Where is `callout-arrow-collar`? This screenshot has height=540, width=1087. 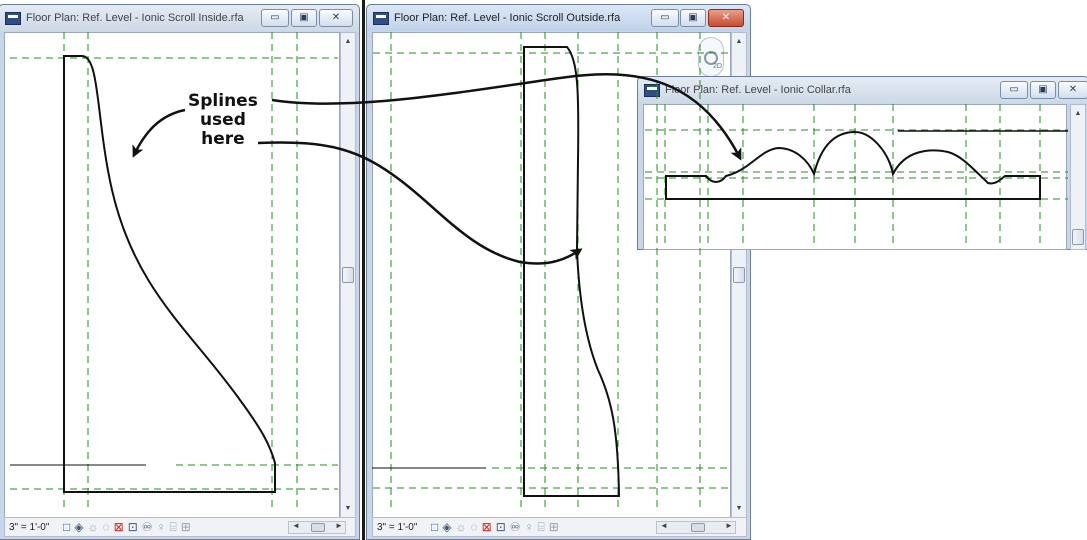
callout-arrow-collar is located at coordinates (506, 116).